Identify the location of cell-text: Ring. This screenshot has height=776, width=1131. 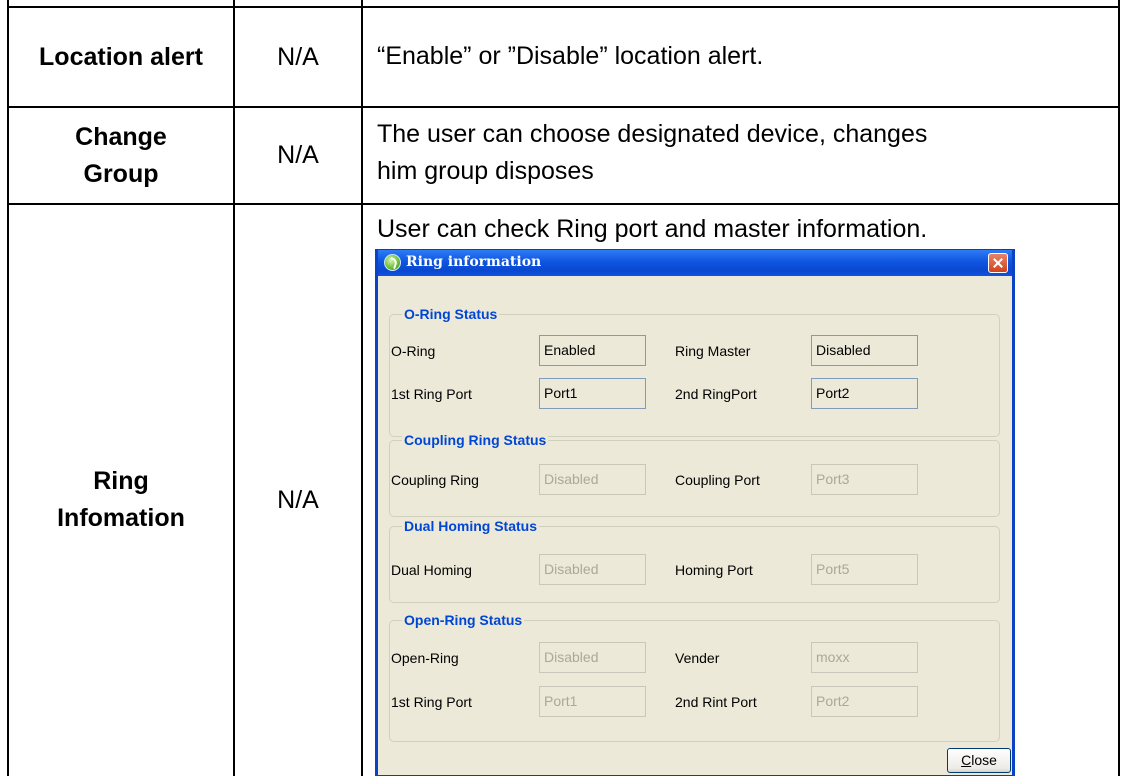
(121, 481).